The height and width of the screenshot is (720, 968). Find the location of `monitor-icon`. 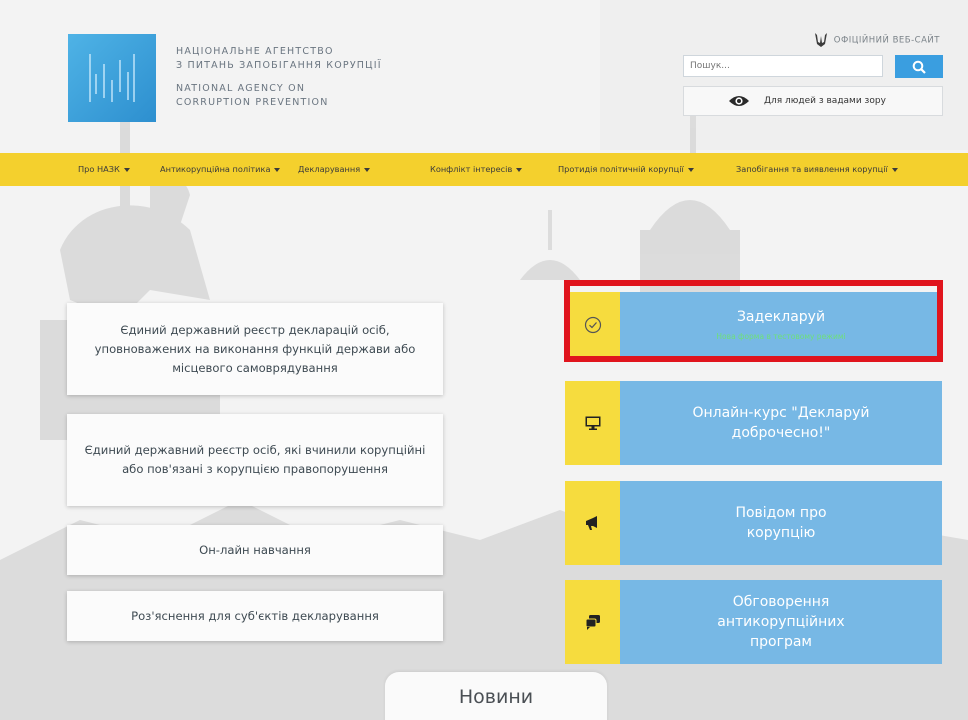

monitor-icon is located at coordinates (592, 423).